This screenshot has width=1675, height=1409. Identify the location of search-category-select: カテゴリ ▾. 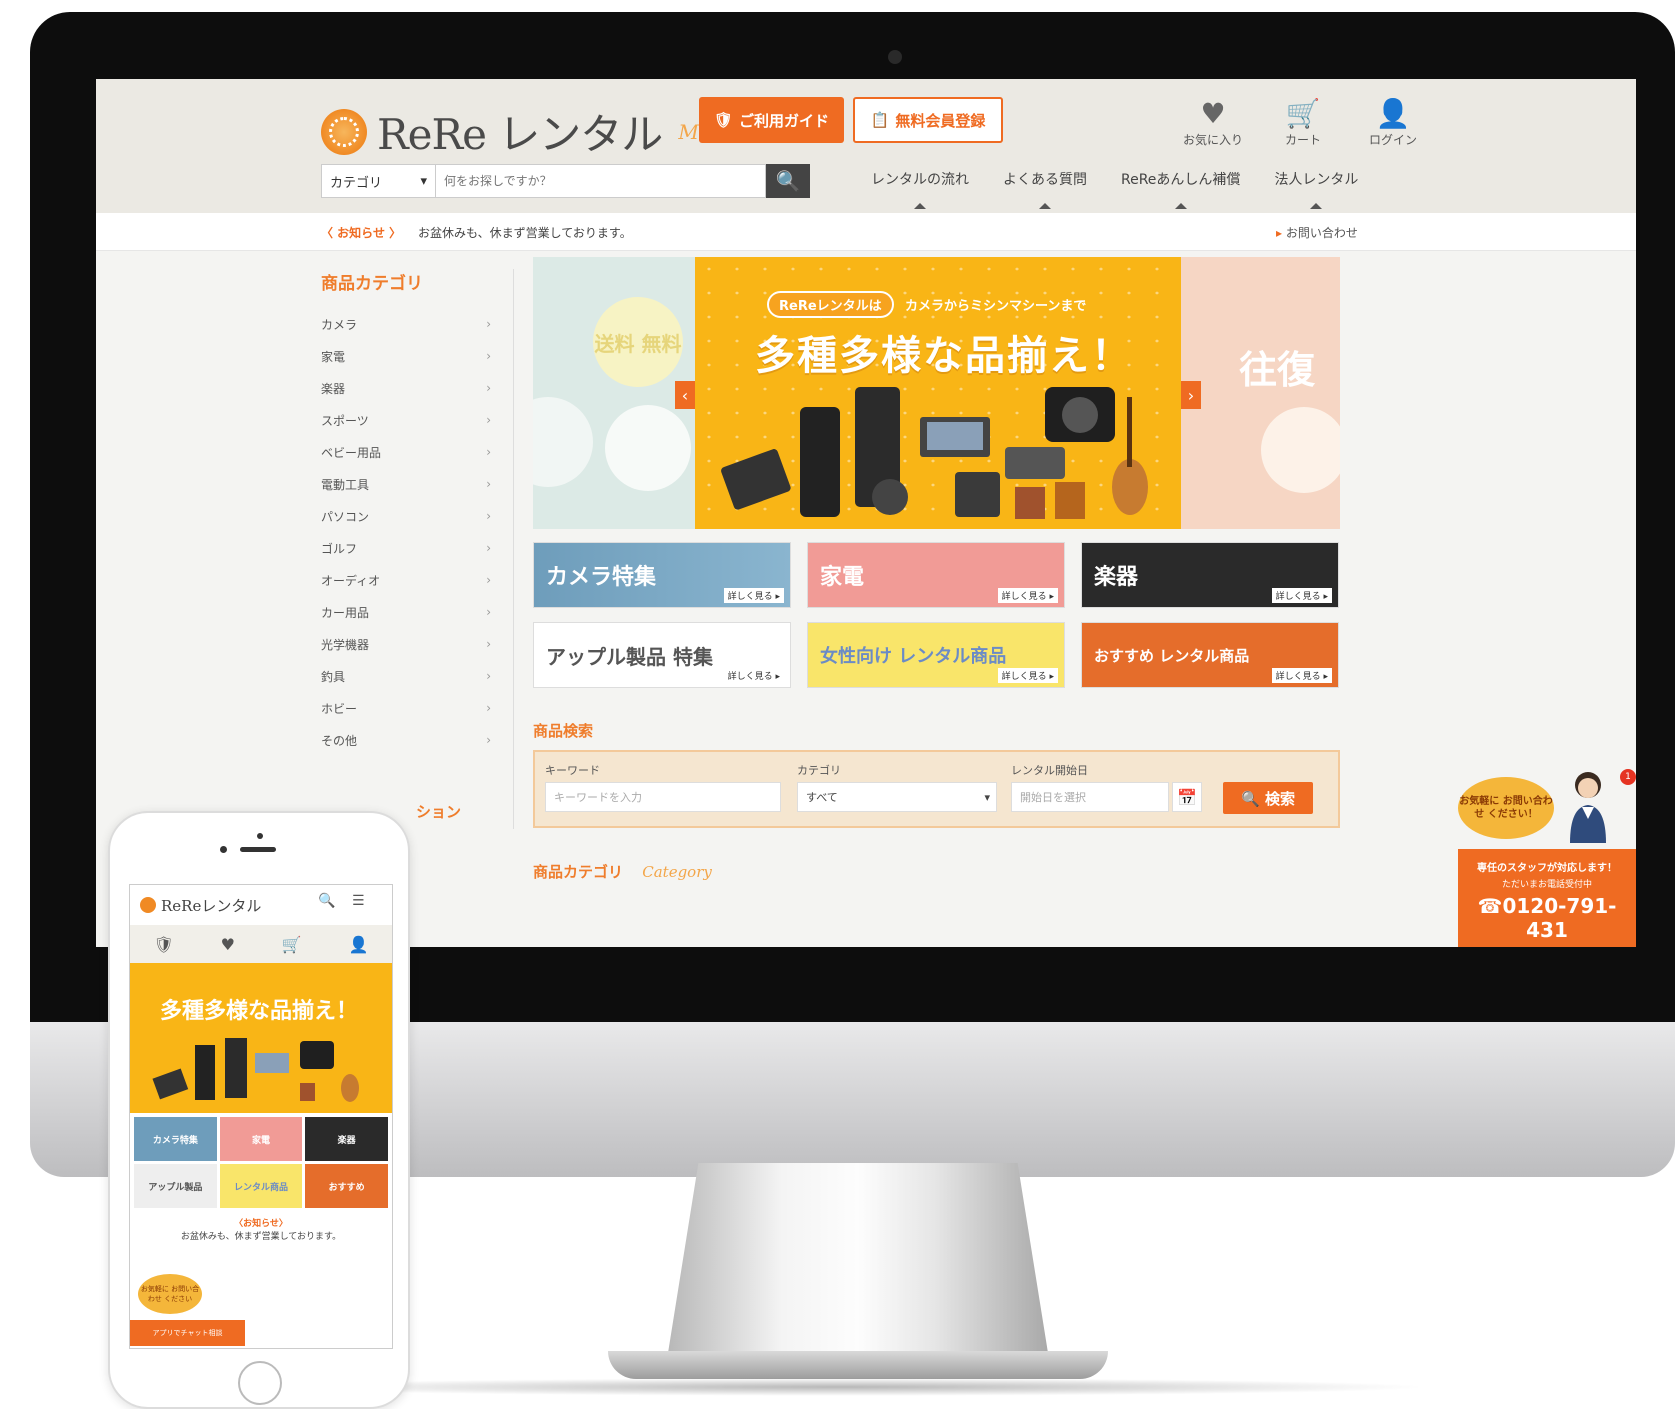
(378, 181).